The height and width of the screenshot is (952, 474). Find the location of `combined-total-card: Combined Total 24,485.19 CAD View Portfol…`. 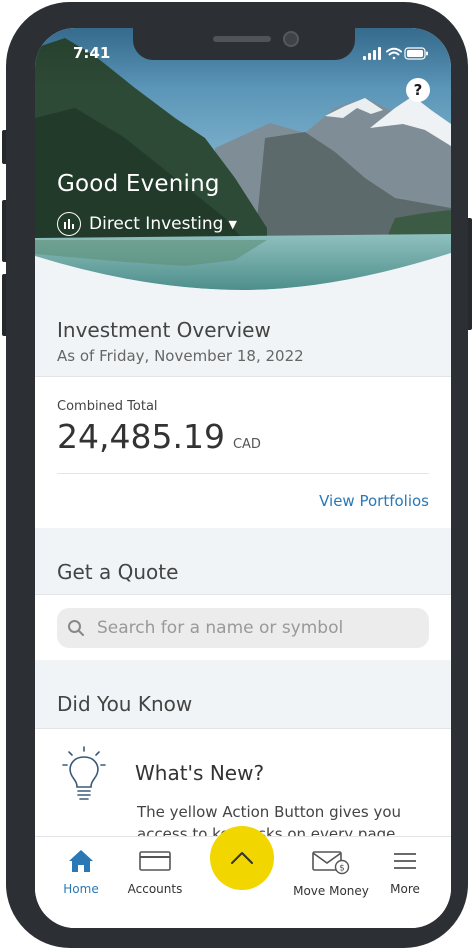

combined-total-card: Combined Total 24,485.19 CAD View Portfol… is located at coordinates (243, 452).